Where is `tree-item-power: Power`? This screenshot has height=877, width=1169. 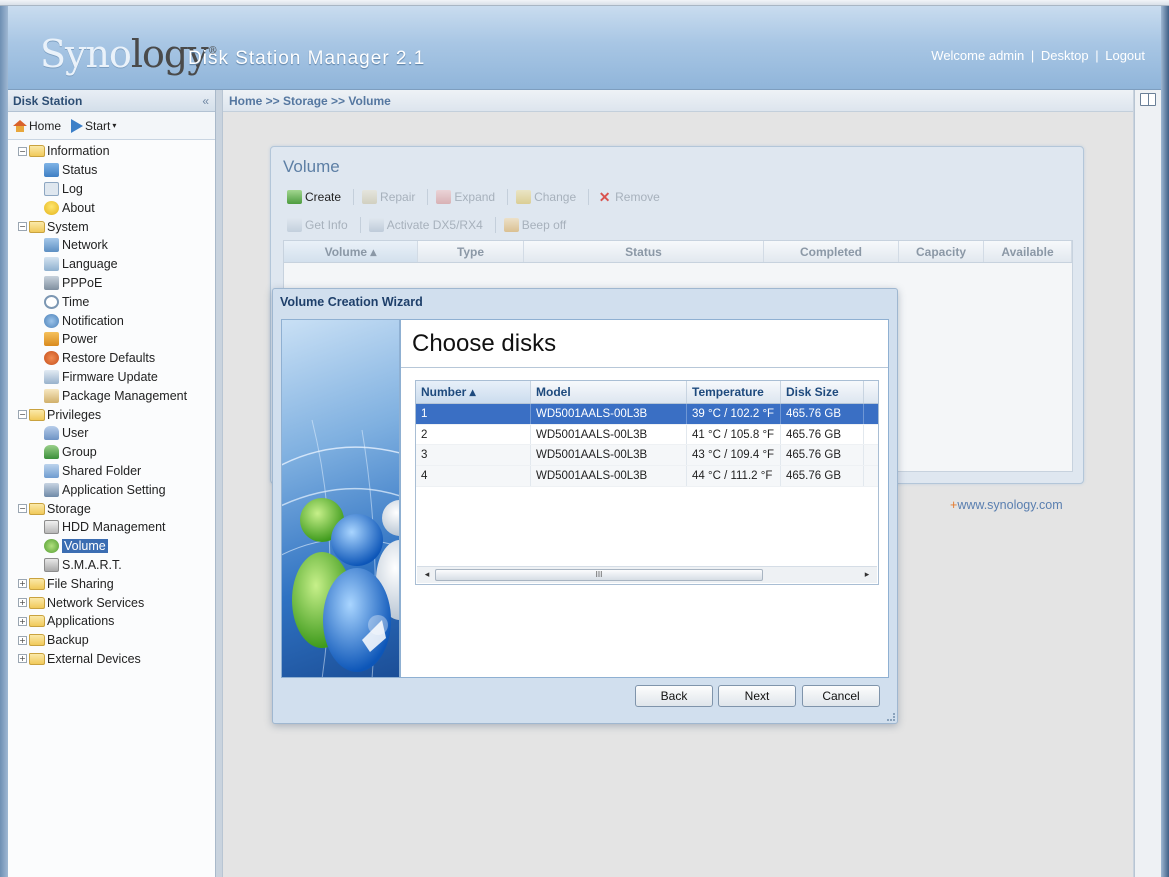
tree-item-power: Power is located at coordinates (111, 339).